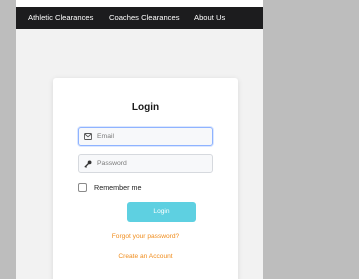 The height and width of the screenshot is (279, 359). What do you see at coordinates (82, 187) in the screenshot?
I see `remember-checkbox` at bounding box center [82, 187].